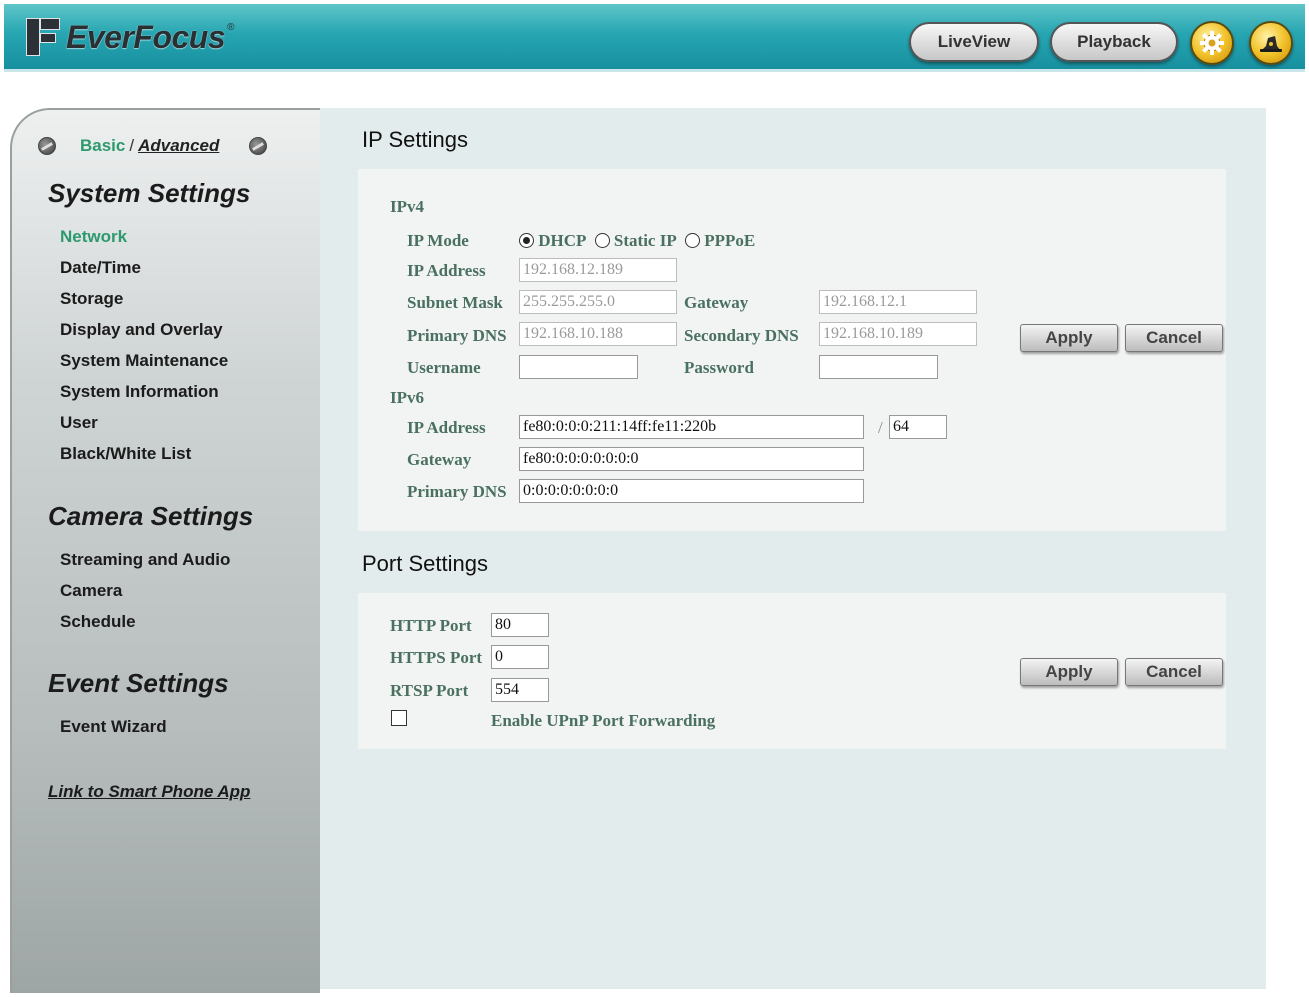  Describe the element at coordinates (598, 270) in the screenshot. I see `ip-address-field: 192.168.12.189` at that location.